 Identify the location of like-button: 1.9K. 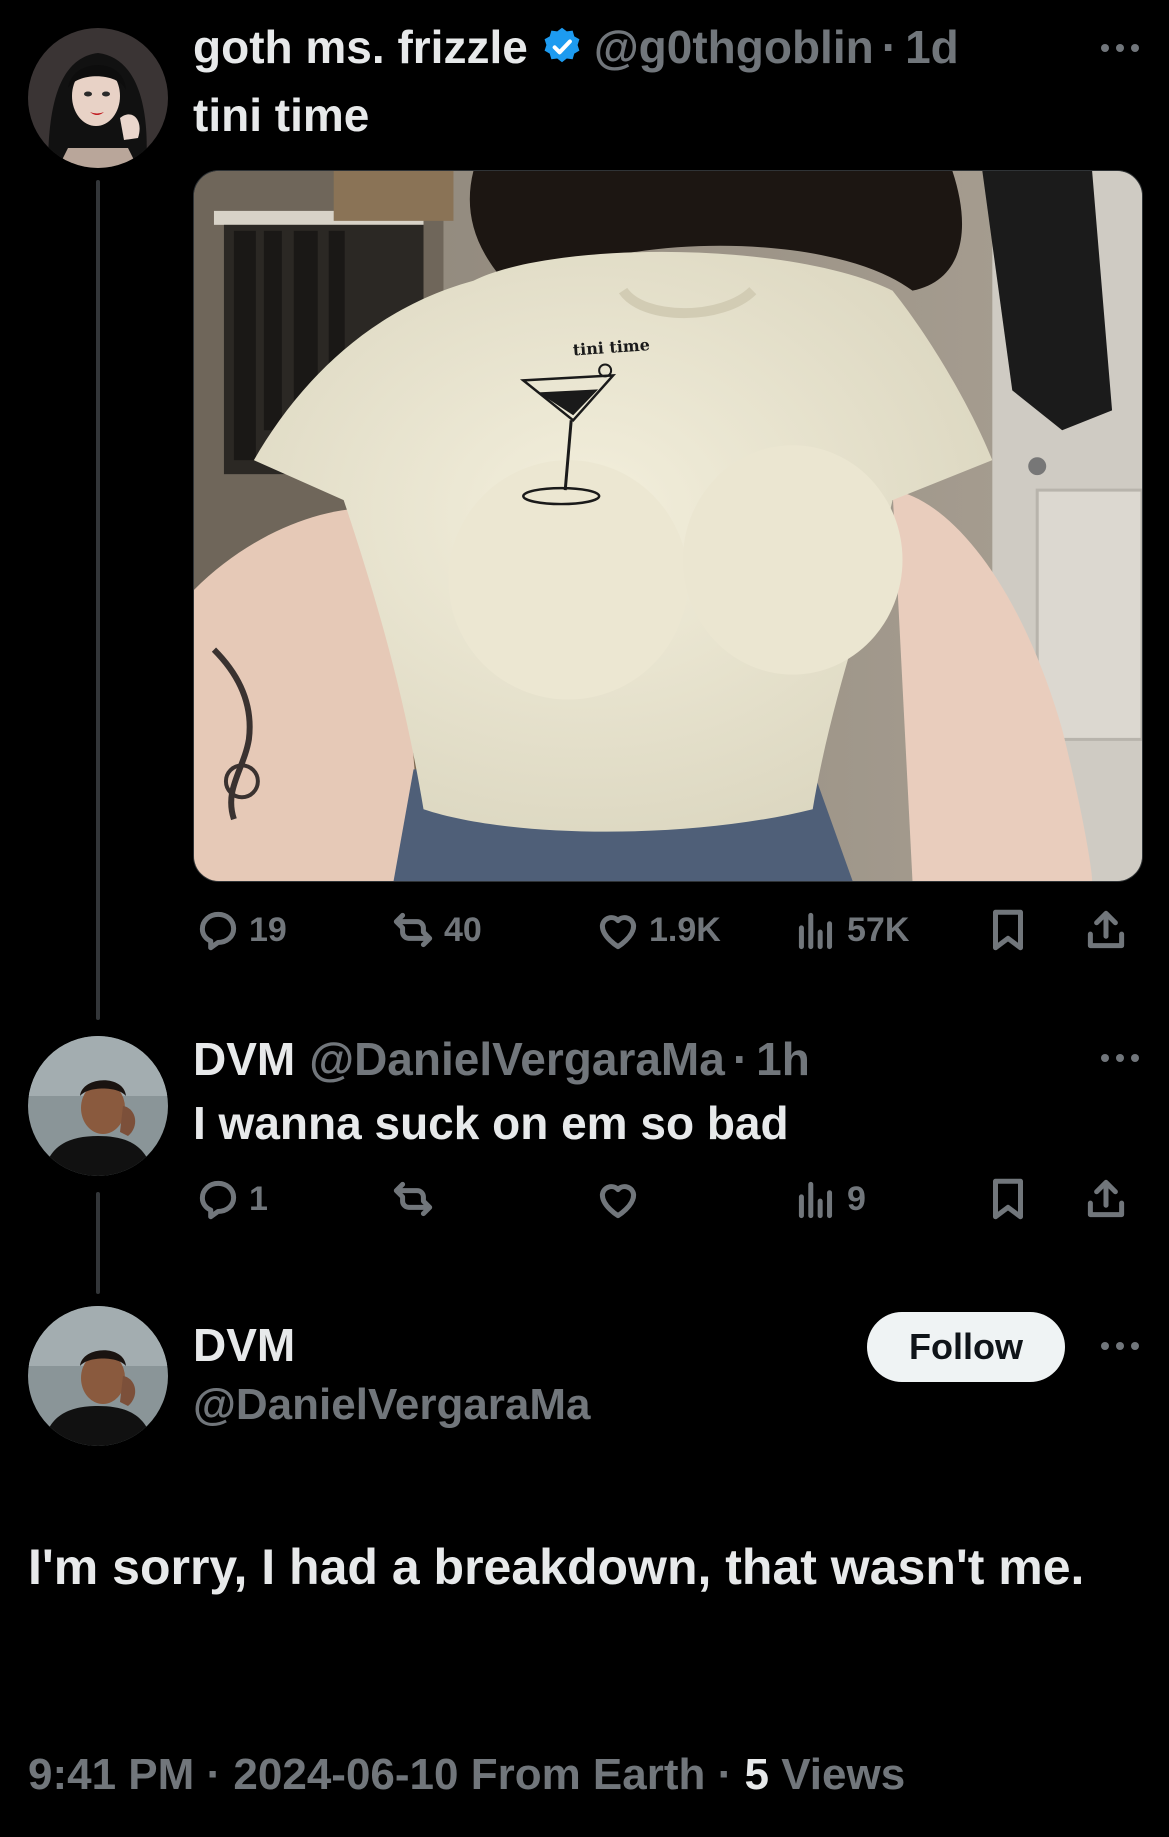
(657, 930).